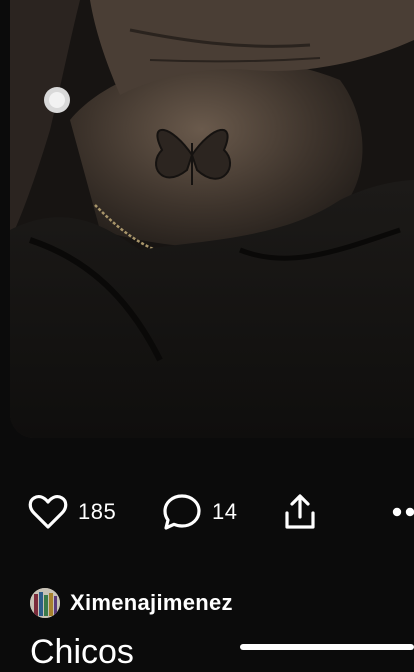 The width and height of the screenshot is (414, 672). I want to click on share-button, so click(300, 512).